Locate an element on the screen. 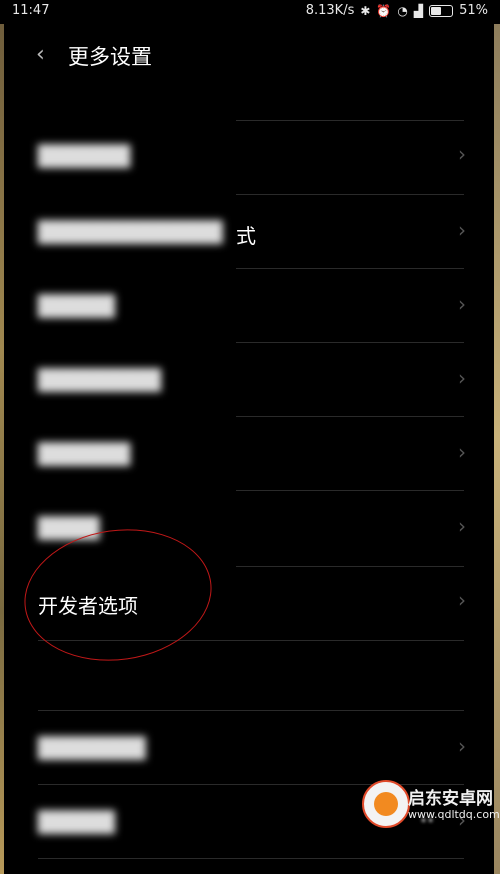 The width and height of the screenshot is (500, 874). battery-percent: 51% is located at coordinates (473, 10).